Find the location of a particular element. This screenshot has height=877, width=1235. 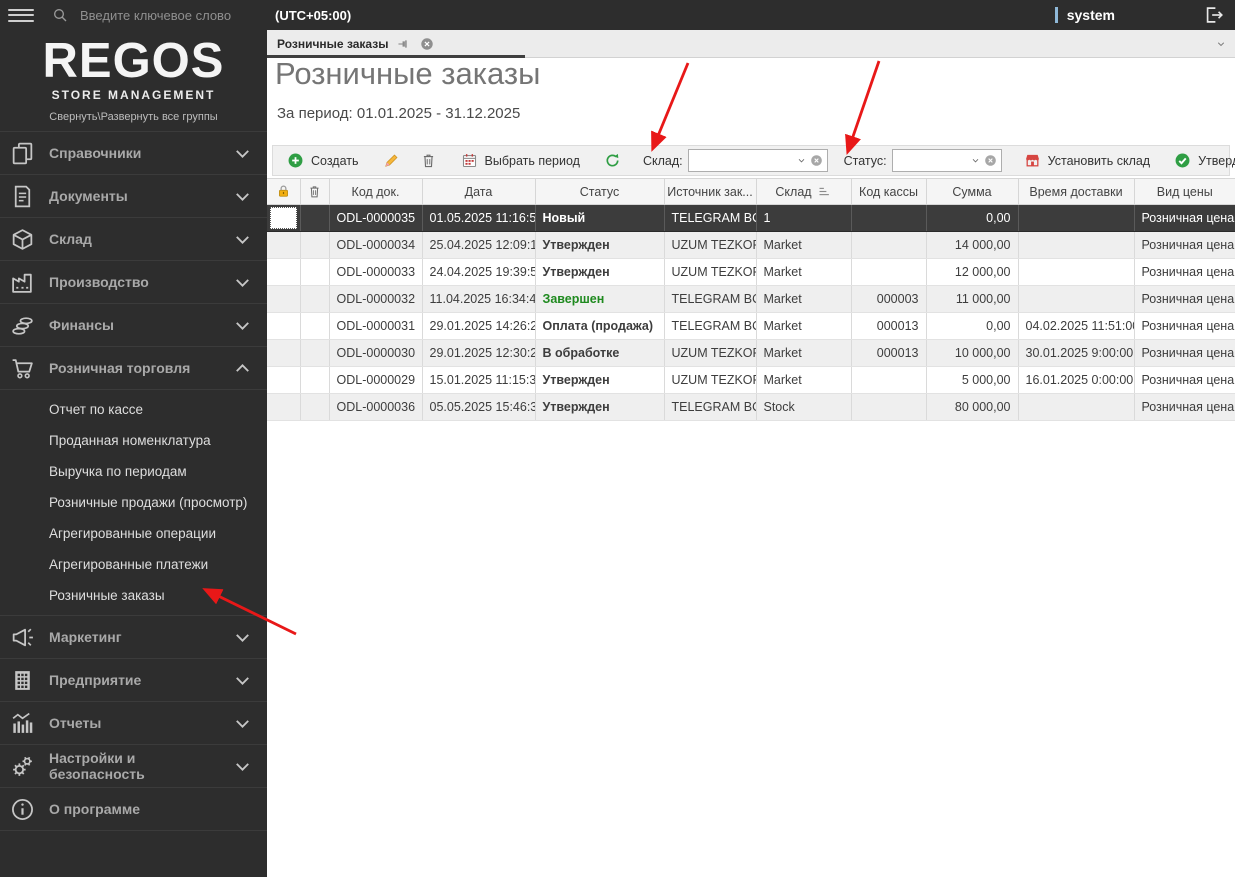

column-header-label: Время доставки is located at coordinates (1076, 191).